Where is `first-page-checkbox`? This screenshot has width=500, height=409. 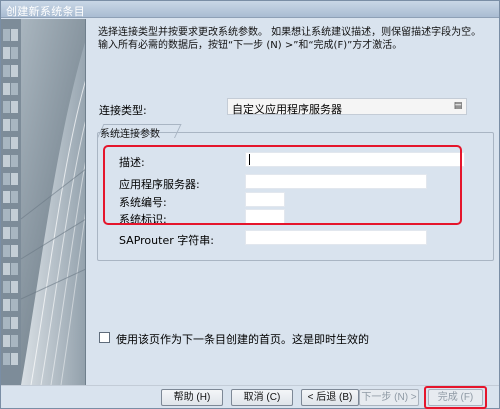
first-page-checkbox is located at coordinates (104, 337).